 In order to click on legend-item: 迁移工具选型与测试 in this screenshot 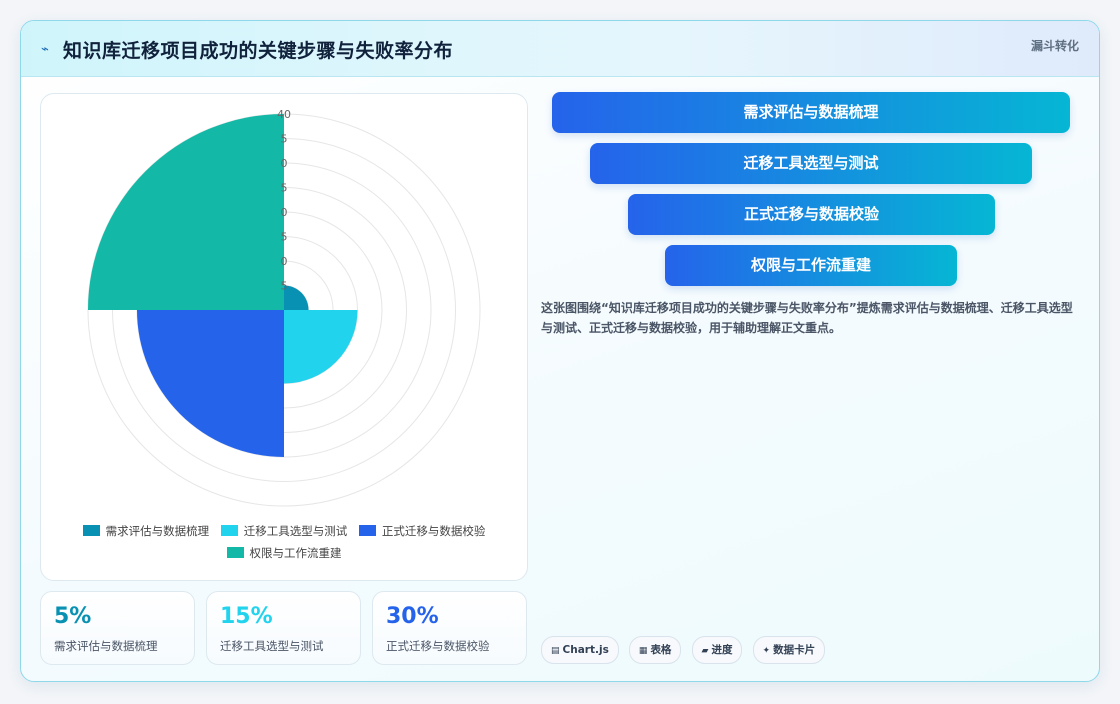, I will do `click(284, 531)`.